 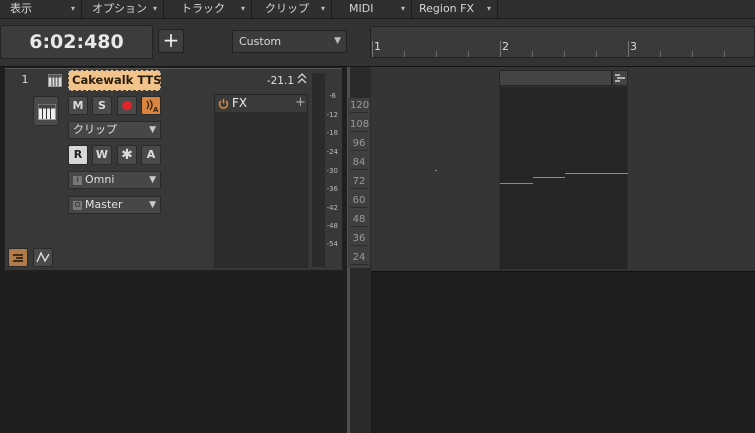 I want to click on collapse-up-icon, so click(x=302, y=79).